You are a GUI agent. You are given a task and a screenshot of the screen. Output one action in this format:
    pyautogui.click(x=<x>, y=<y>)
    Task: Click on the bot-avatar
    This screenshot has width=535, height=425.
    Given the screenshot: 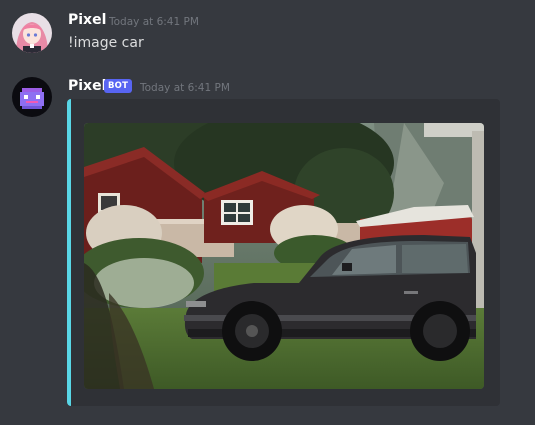 What is the action you would take?
    pyautogui.click(x=32, y=97)
    